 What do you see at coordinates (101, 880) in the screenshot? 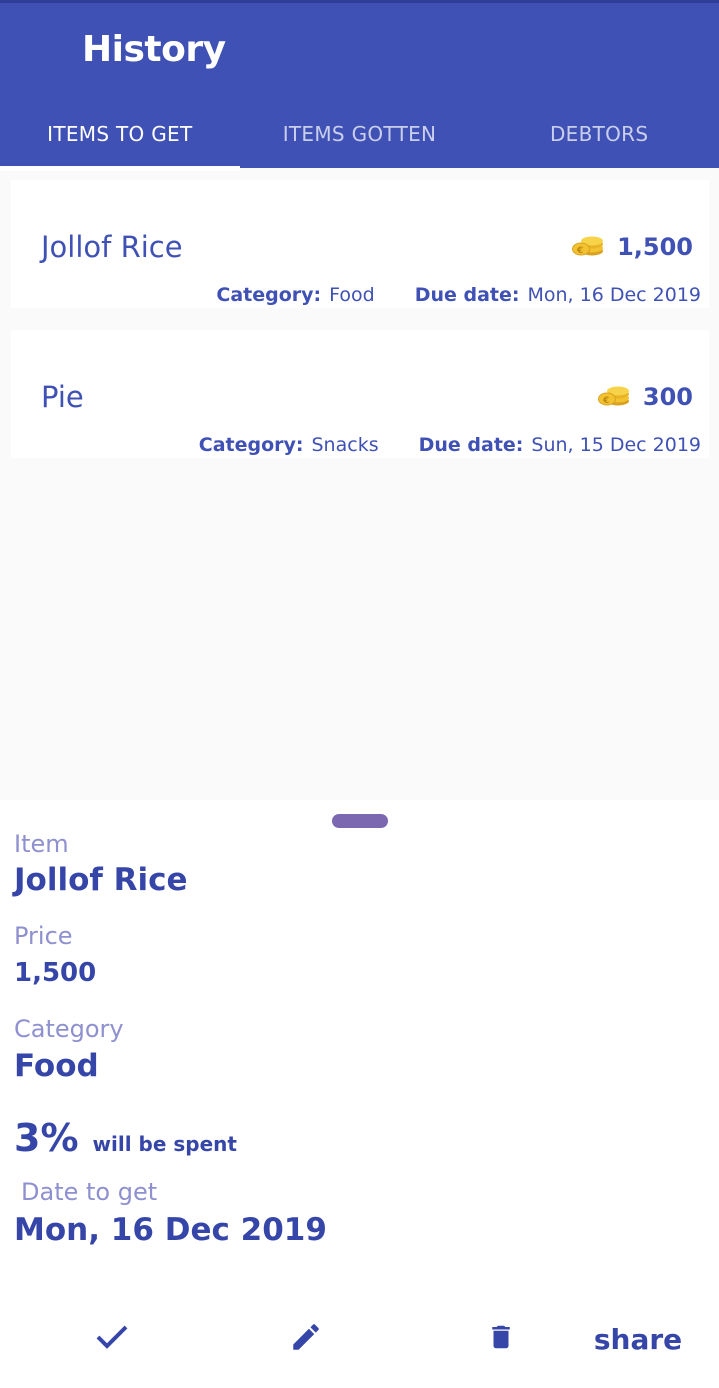
I see `item-value: Jollof Rice` at bounding box center [101, 880].